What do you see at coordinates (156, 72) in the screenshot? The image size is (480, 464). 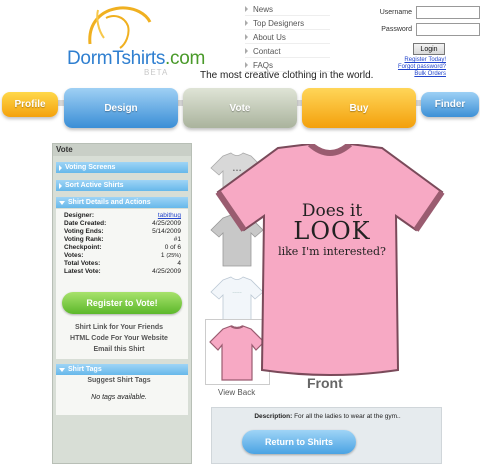 I see `beta-badge: BETA` at bounding box center [156, 72].